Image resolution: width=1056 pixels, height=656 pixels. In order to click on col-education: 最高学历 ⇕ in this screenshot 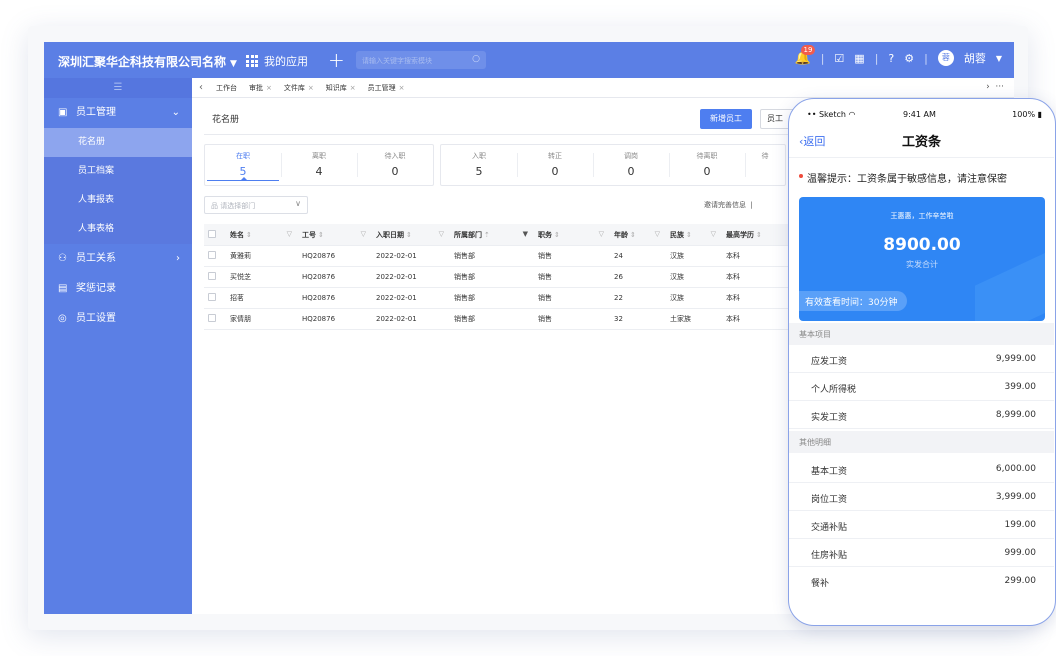, I will do `click(757, 235)`.